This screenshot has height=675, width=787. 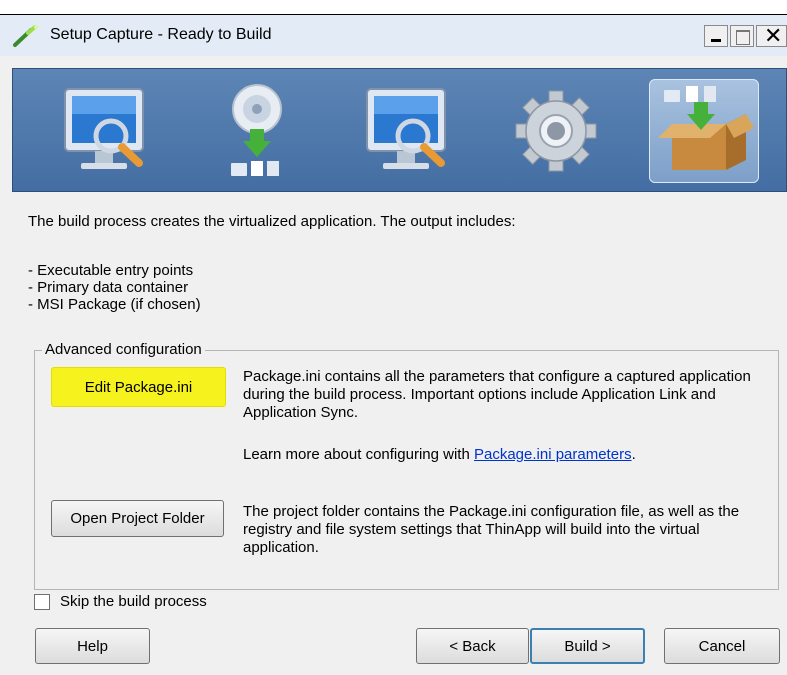 I want to click on thinapp-wand-icon, so click(x=25, y=36).